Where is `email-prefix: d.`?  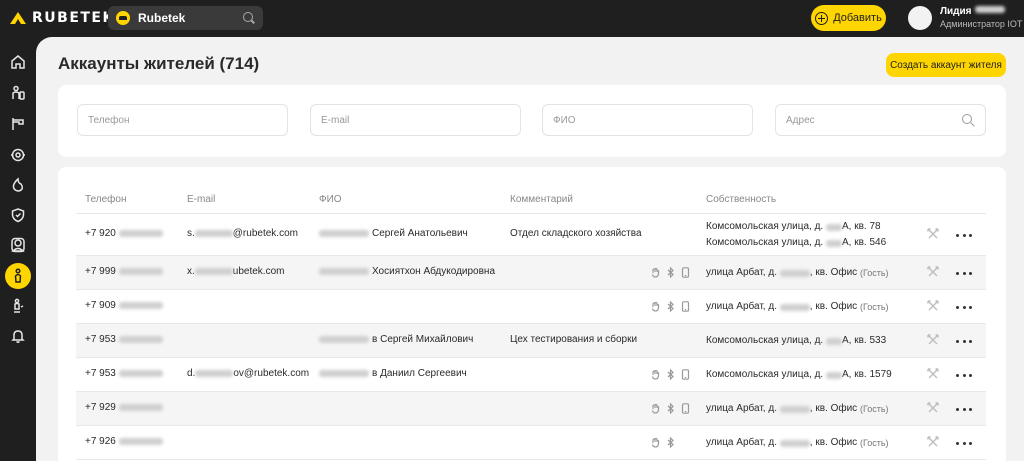 email-prefix: d. is located at coordinates (191, 373).